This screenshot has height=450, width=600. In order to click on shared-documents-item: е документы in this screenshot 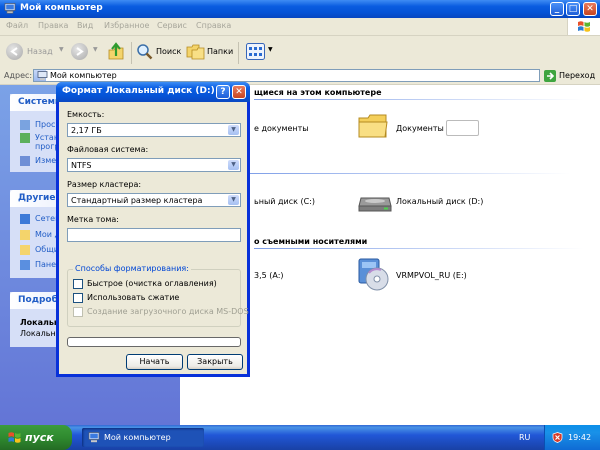, I will do `click(281, 128)`.